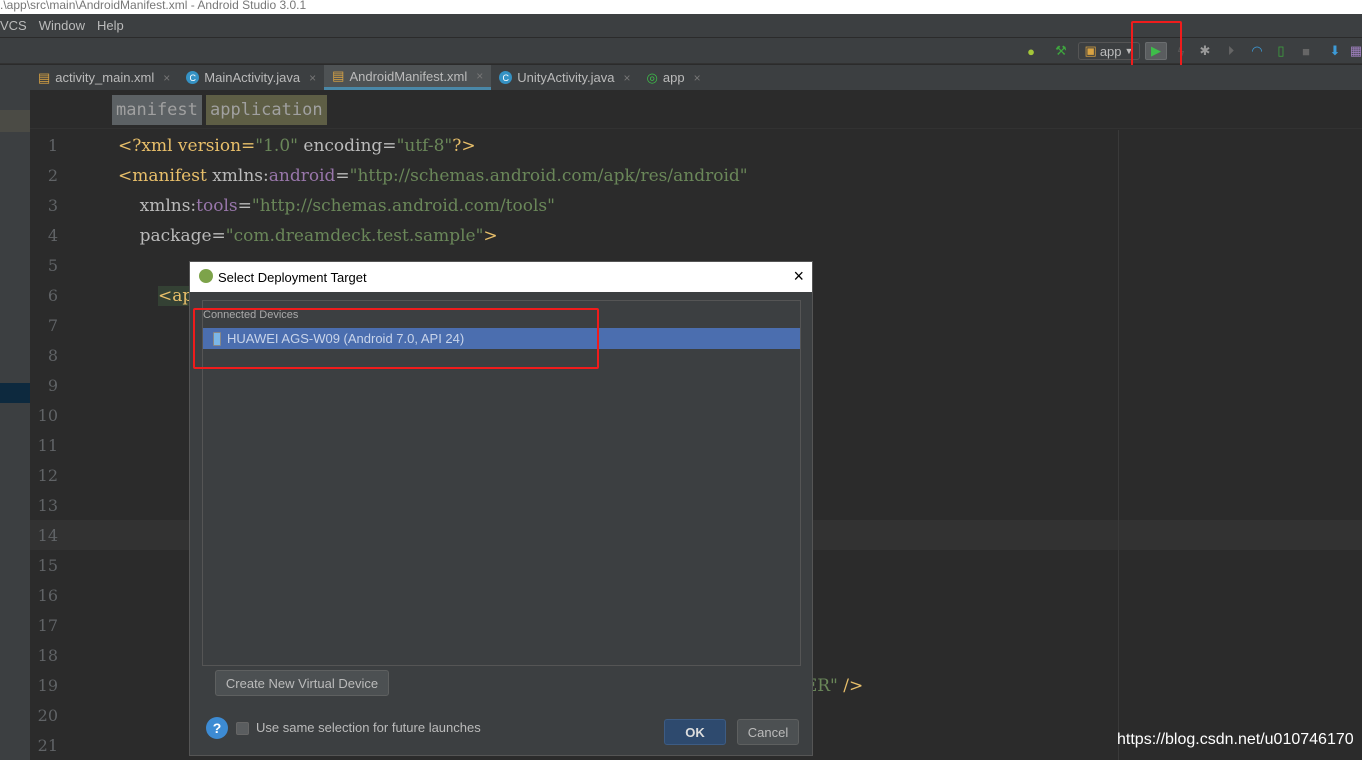 Image resolution: width=1362 pixels, height=760 pixels. I want to click on cancel-button: Cancel, so click(768, 732).